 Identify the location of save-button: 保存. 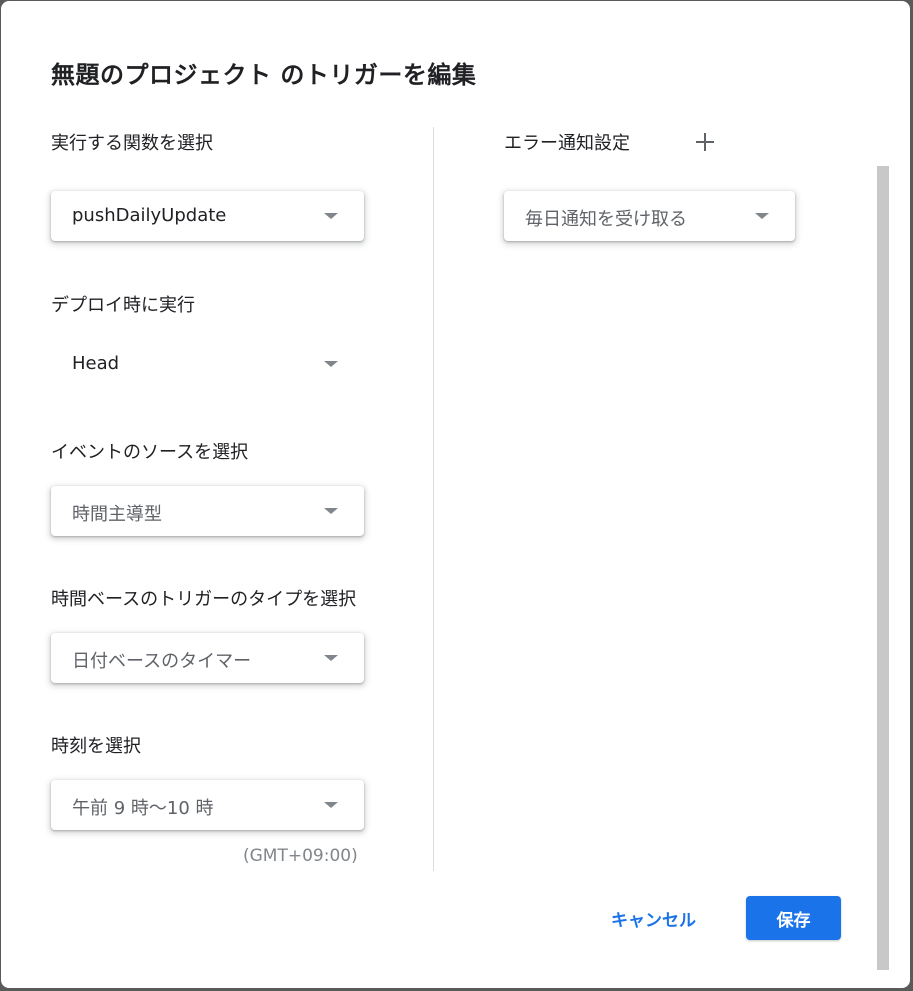
(793, 918).